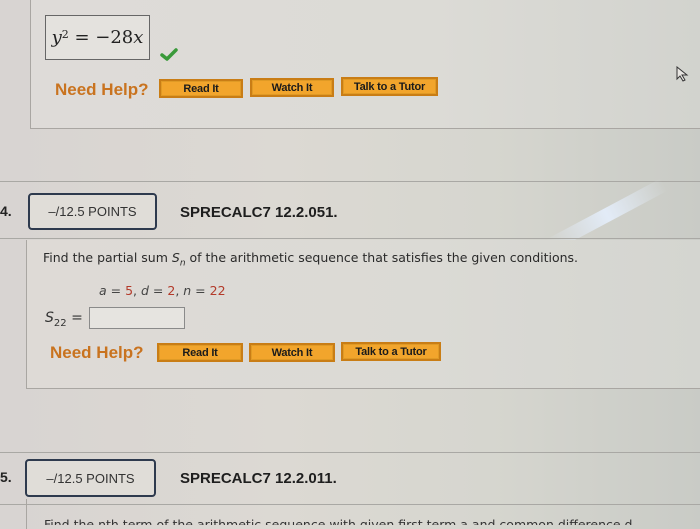  Describe the element at coordinates (162, 290) in the screenshot. I see `conditions: a = 5, d = 2, n = 22` at that location.